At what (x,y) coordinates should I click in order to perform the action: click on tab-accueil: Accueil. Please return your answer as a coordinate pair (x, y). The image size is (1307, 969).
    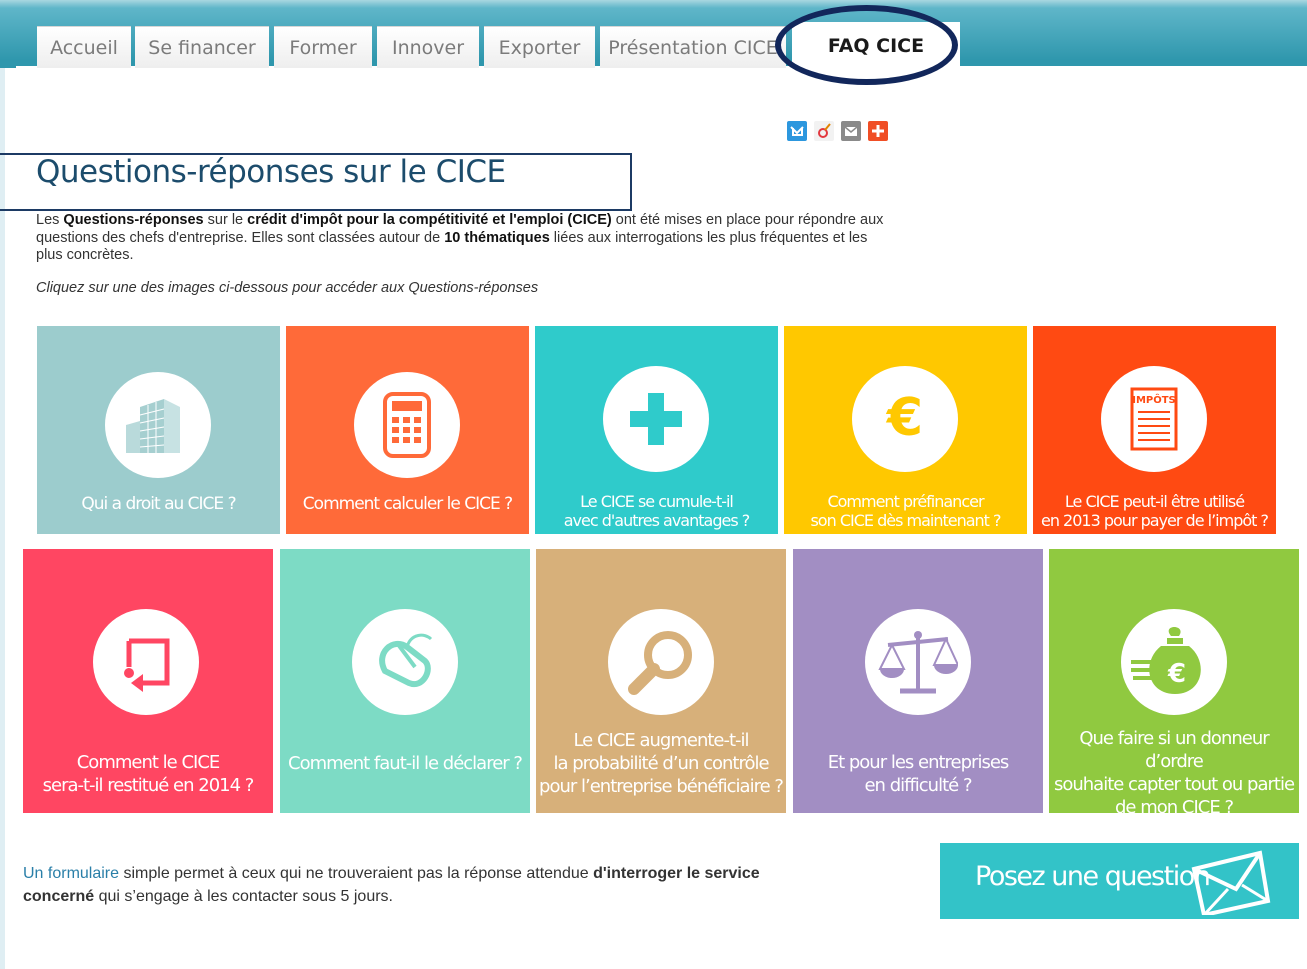
    Looking at the image, I should click on (84, 47).